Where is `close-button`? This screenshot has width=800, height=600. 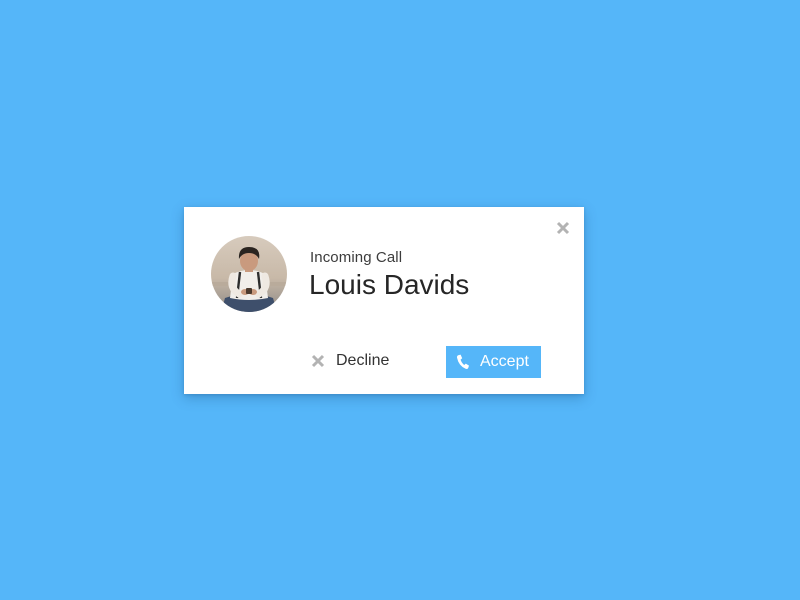 close-button is located at coordinates (563, 228).